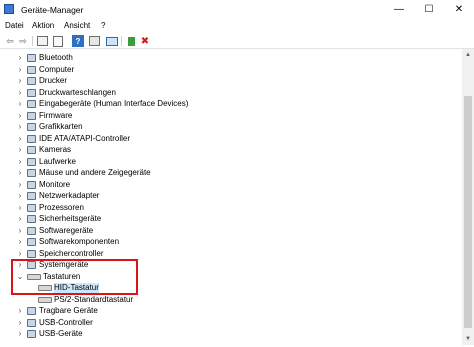 The width and height of the screenshot is (474, 347). What do you see at coordinates (231, 116) in the screenshot?
I see `tree-category: › Firmware` at bounding box center [231, 116].